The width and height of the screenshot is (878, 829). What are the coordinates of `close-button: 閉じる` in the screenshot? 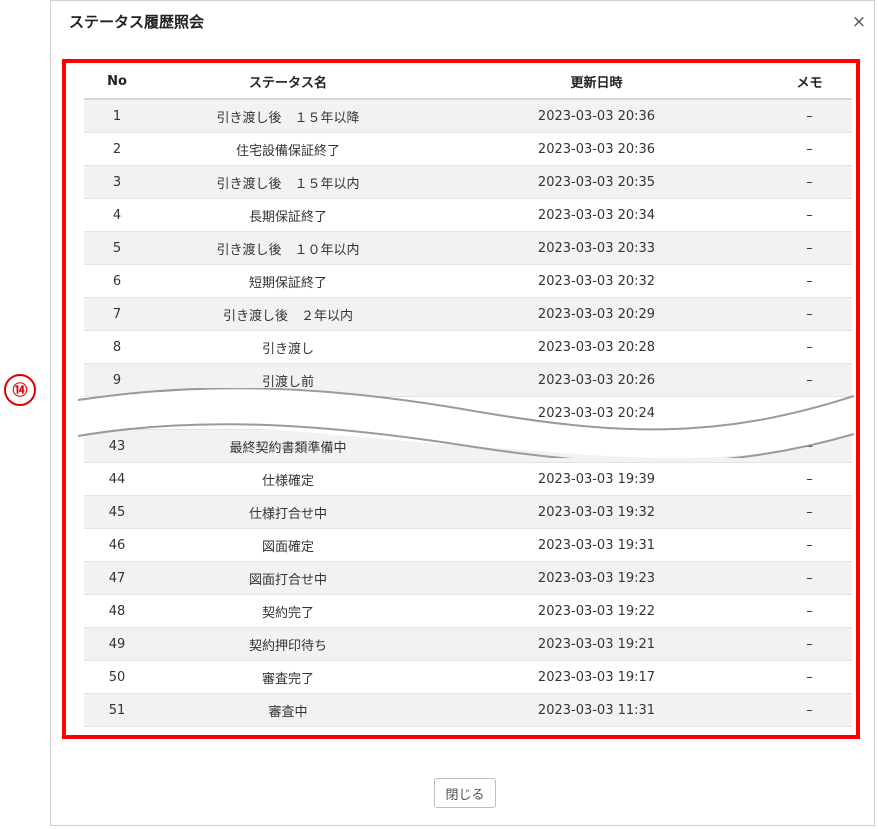 It's located at (465, 793).